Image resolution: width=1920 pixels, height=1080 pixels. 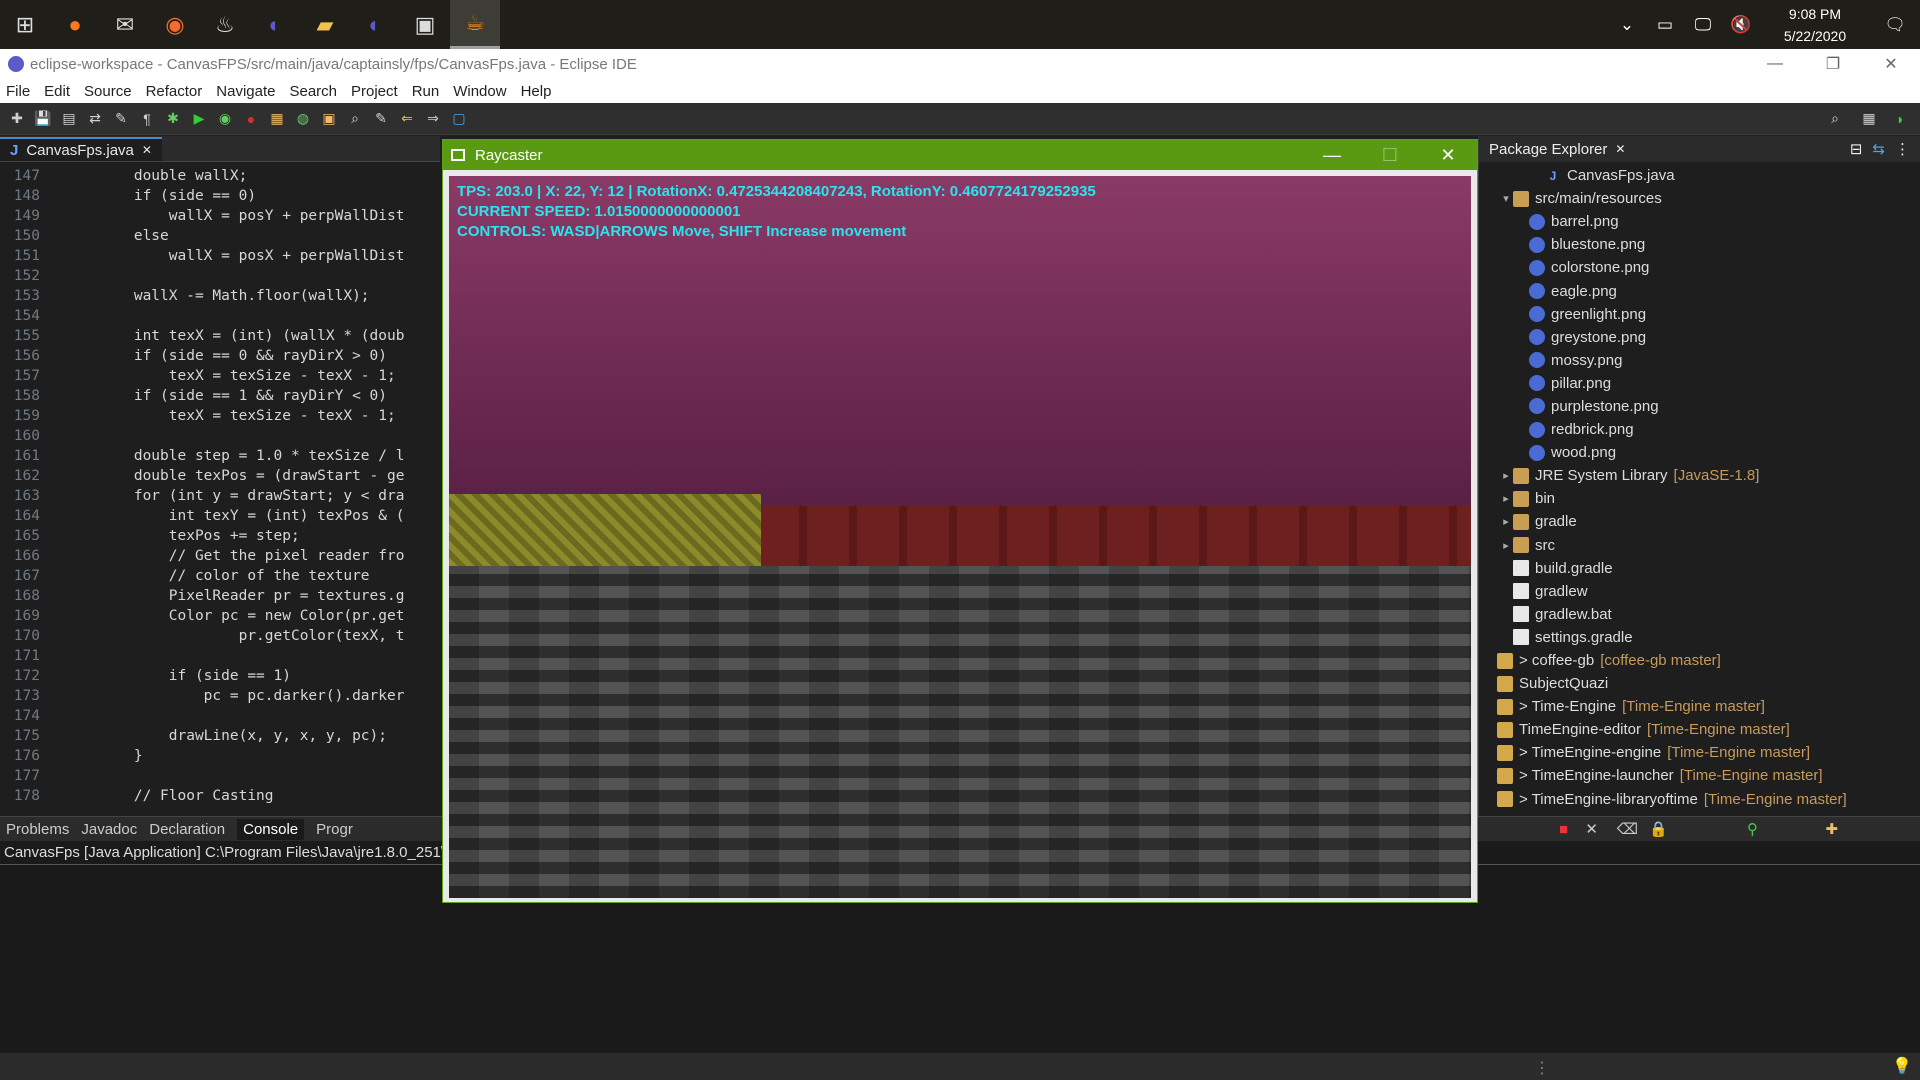 I want to click on remove-launch-icon: ✕, so click(x=1591, y=829).